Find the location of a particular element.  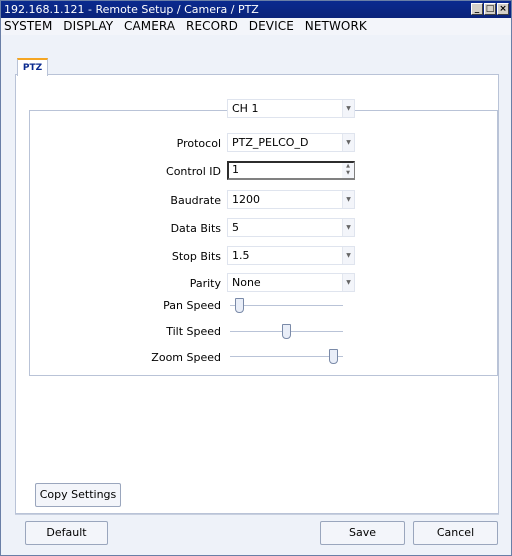

spin-arrows-icon: ▲ ▼ is located at coordinates (348, 170).